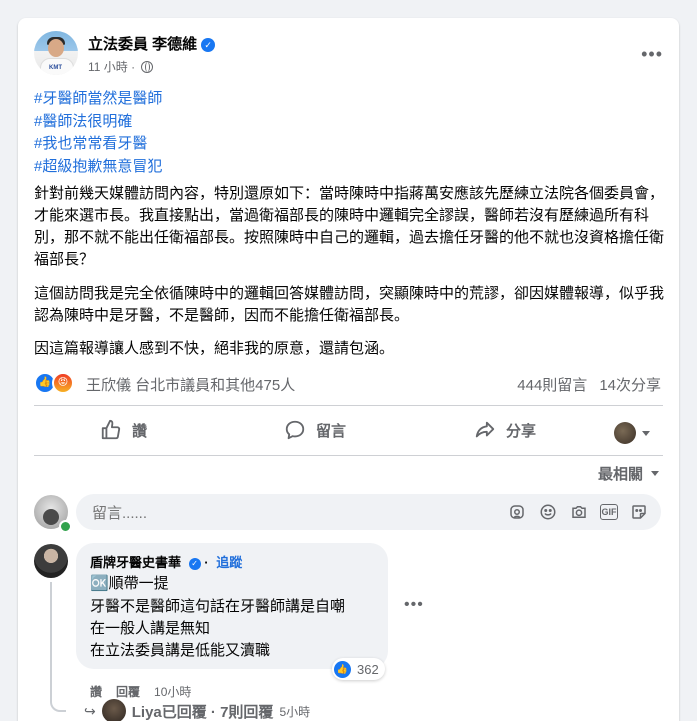 Image resolution: width=697 pixels, height=721 pixels. What do you see at coordinates (505, 430) in the screenshot?
I see `share-button: 分享` at bounding box center [505, 430].